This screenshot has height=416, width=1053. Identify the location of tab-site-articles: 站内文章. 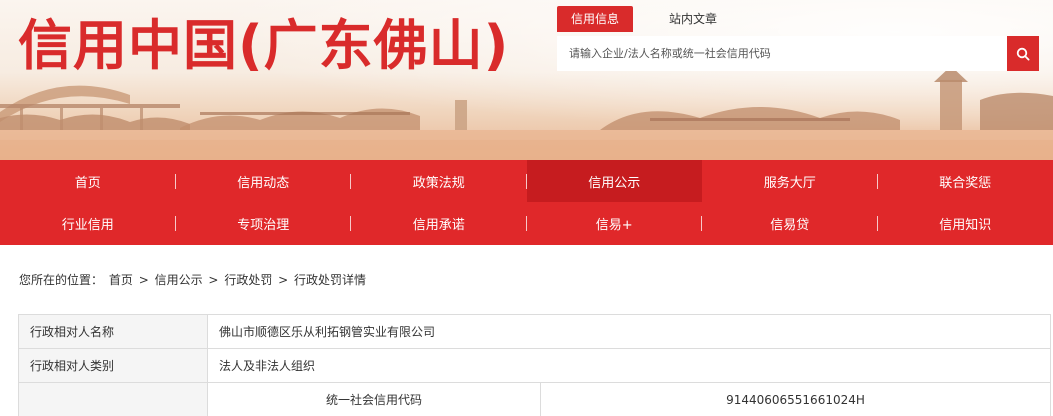
(693, 19).